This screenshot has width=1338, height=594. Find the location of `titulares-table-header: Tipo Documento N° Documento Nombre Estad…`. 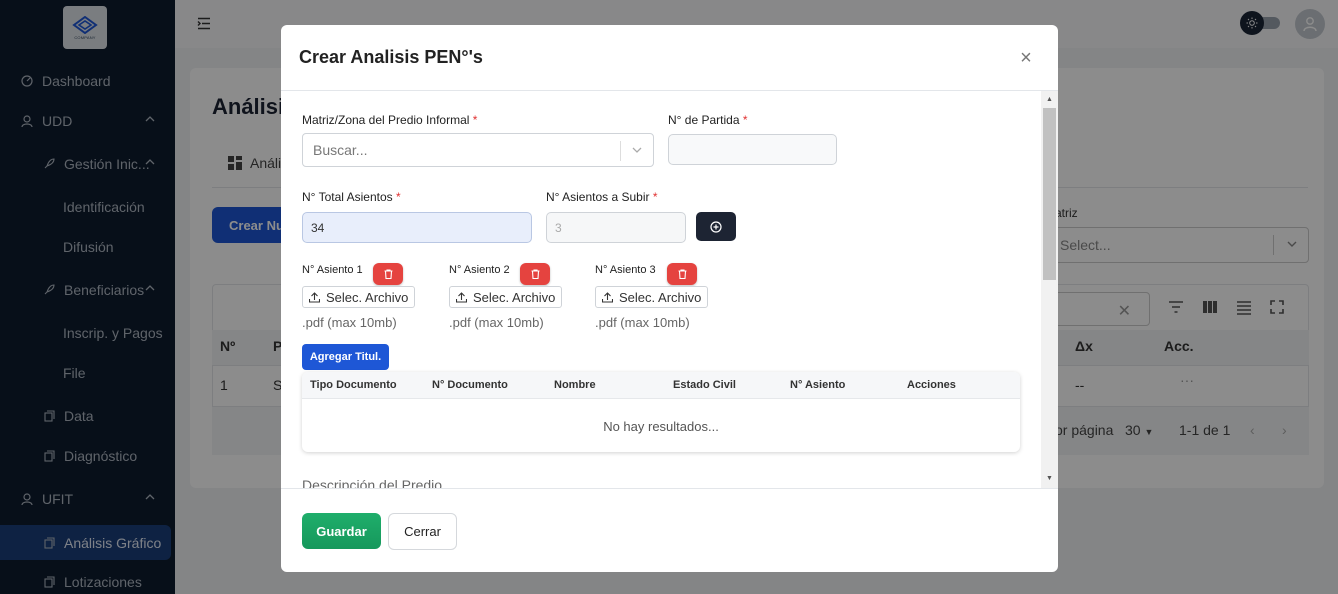

titulares-table-header: Tipo Documento N° Documento Nombre Estad… is located at coordinates (661, 385).